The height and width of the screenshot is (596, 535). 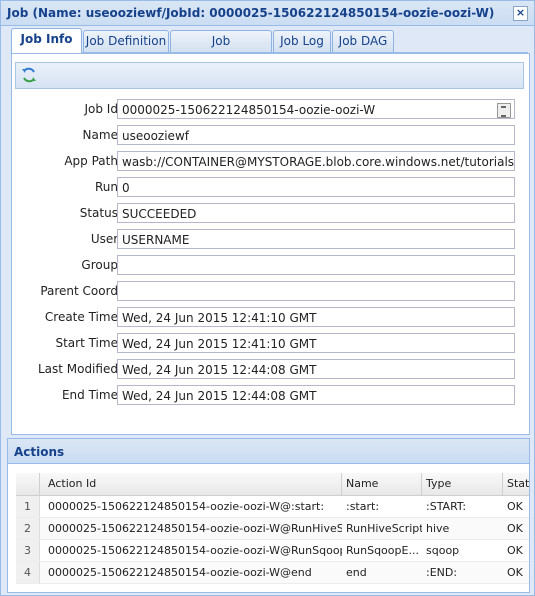 What do you see at coordinates (28, 550) in the screenshot?
I see `row-number: 3` at bounding box center [28, 550].